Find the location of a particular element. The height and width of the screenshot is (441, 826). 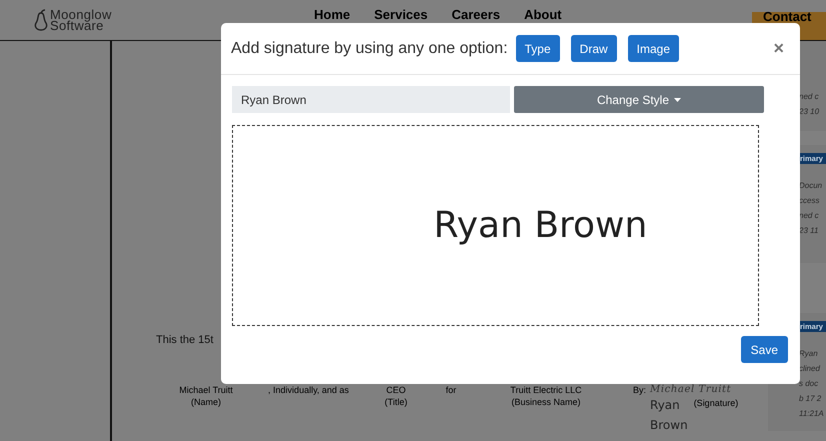

field-value: CEO is located at coordinates (396, 390).